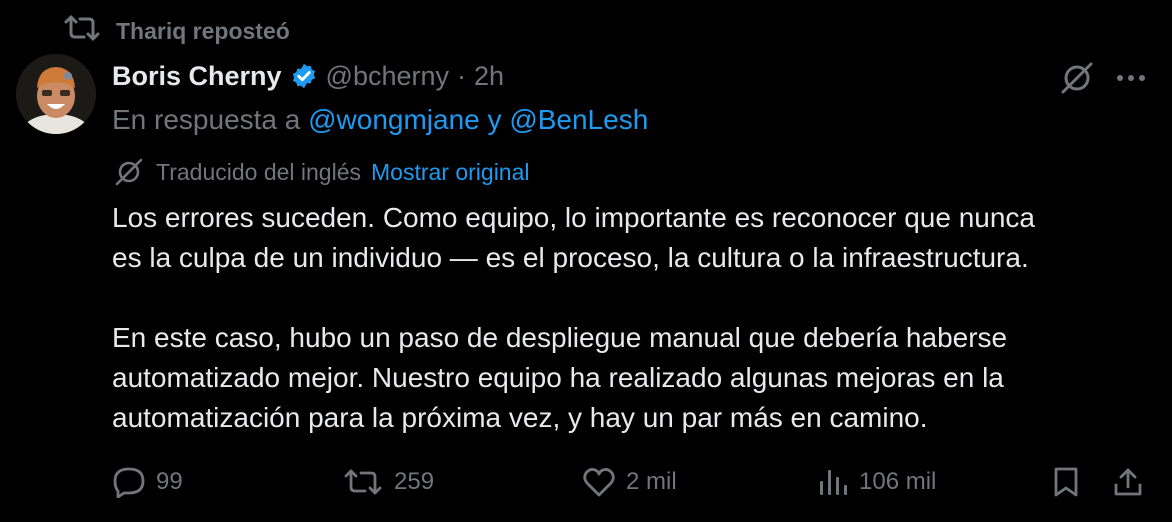  What do you see at coordinates (578, 119) in the screenshot?
I see `mention-link: @BenLesh` at bounding box center [578, 119].